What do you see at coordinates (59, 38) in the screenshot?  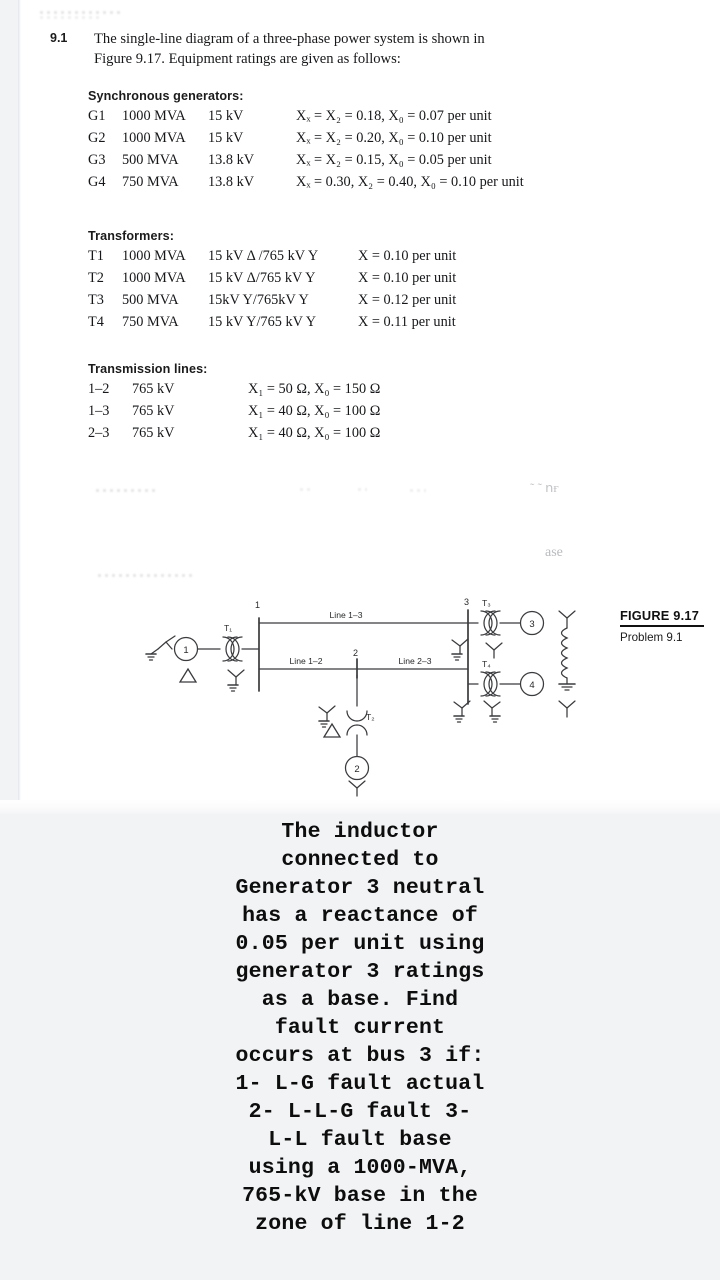 I see `problem-number: 9.1` at bounding box center [59, 38].